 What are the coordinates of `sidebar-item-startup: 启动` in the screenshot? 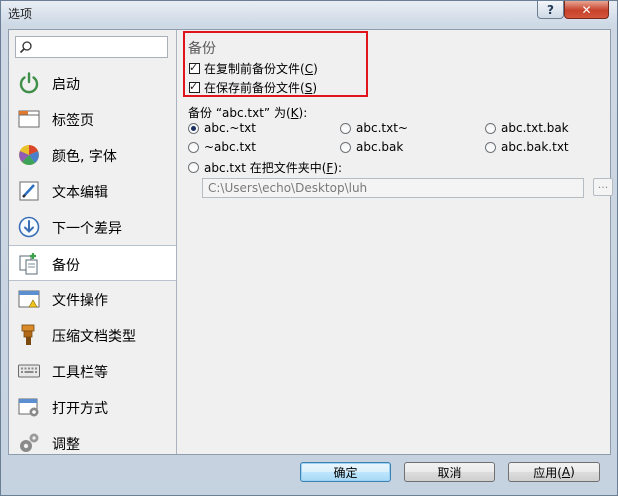 It's located at (92, 83).